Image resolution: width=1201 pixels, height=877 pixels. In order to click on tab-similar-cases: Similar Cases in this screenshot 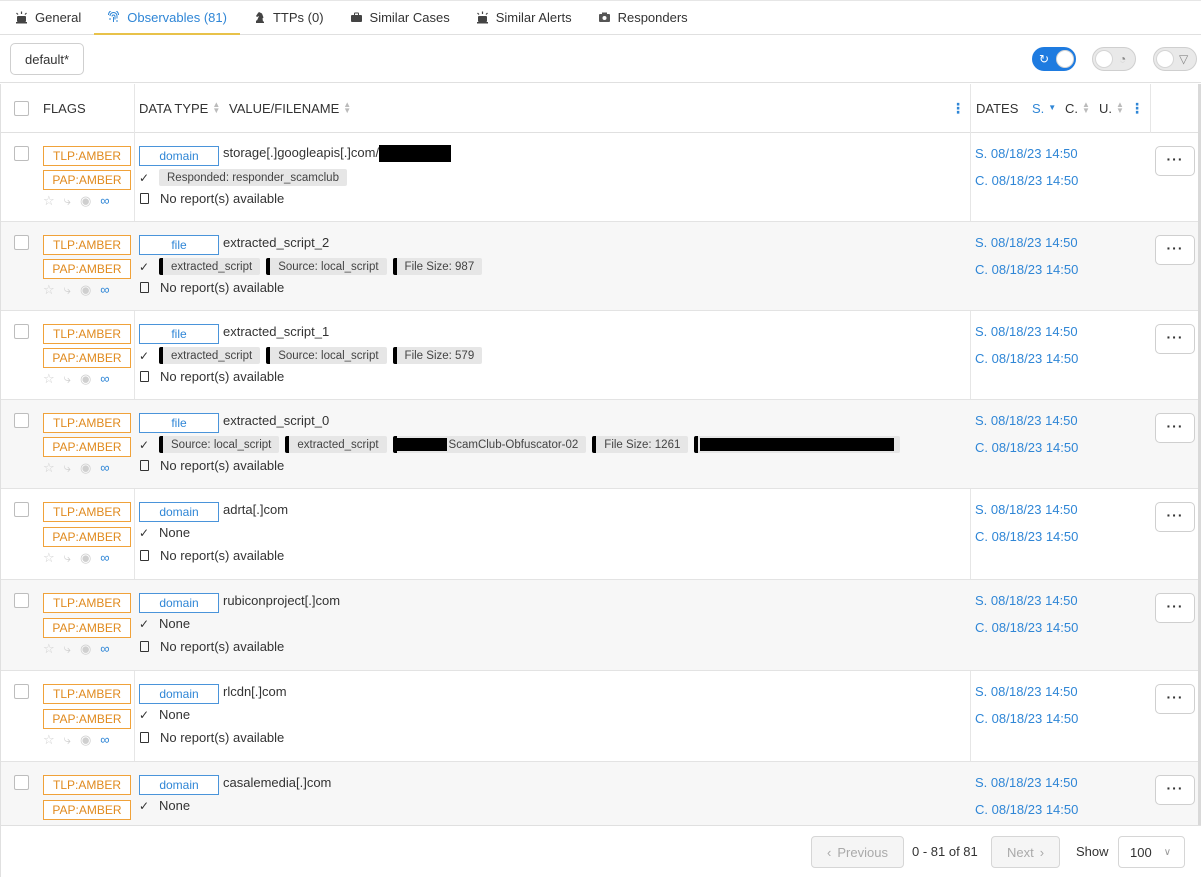, I will do `click(400, 17)`.